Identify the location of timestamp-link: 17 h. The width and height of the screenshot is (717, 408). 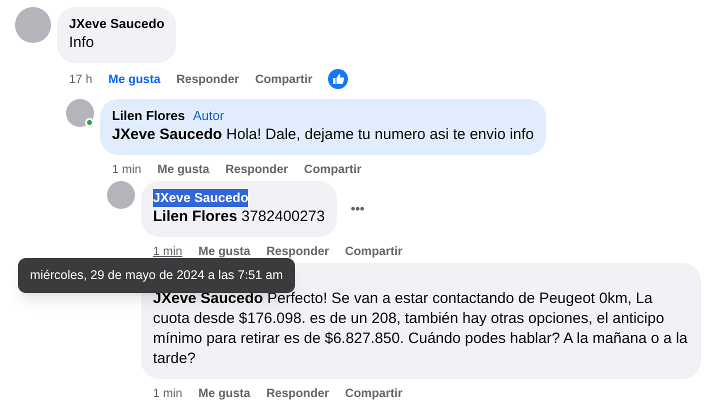
(80, 79).